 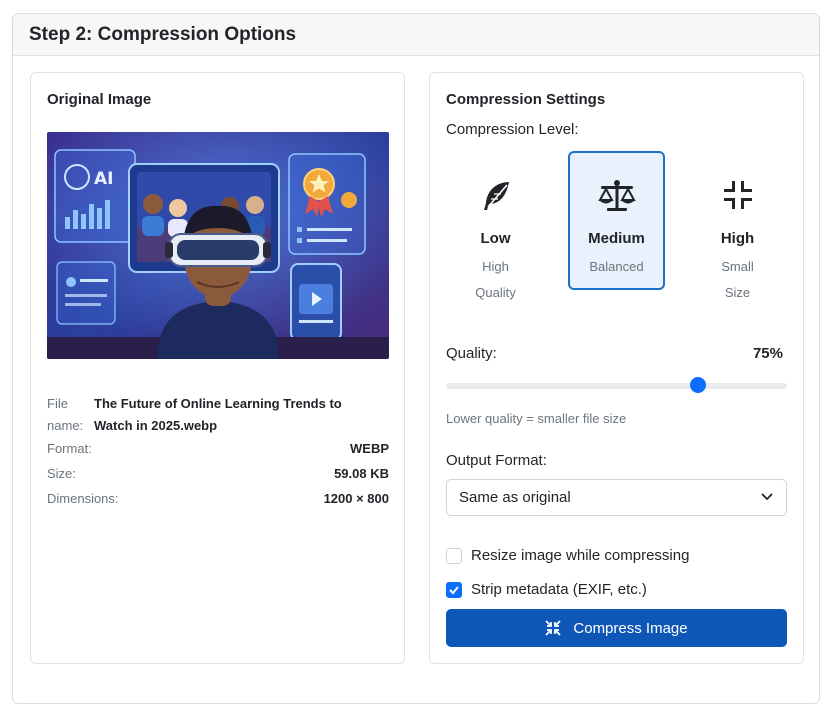 I want to click on svg-text: AI, so click(x=103, y=179).